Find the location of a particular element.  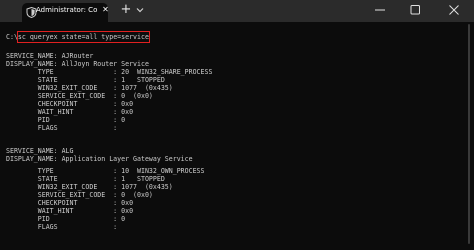

console-line: TYPE : 20 WIN32_SHARE_PROCESS is located at coordinates (109, 72).